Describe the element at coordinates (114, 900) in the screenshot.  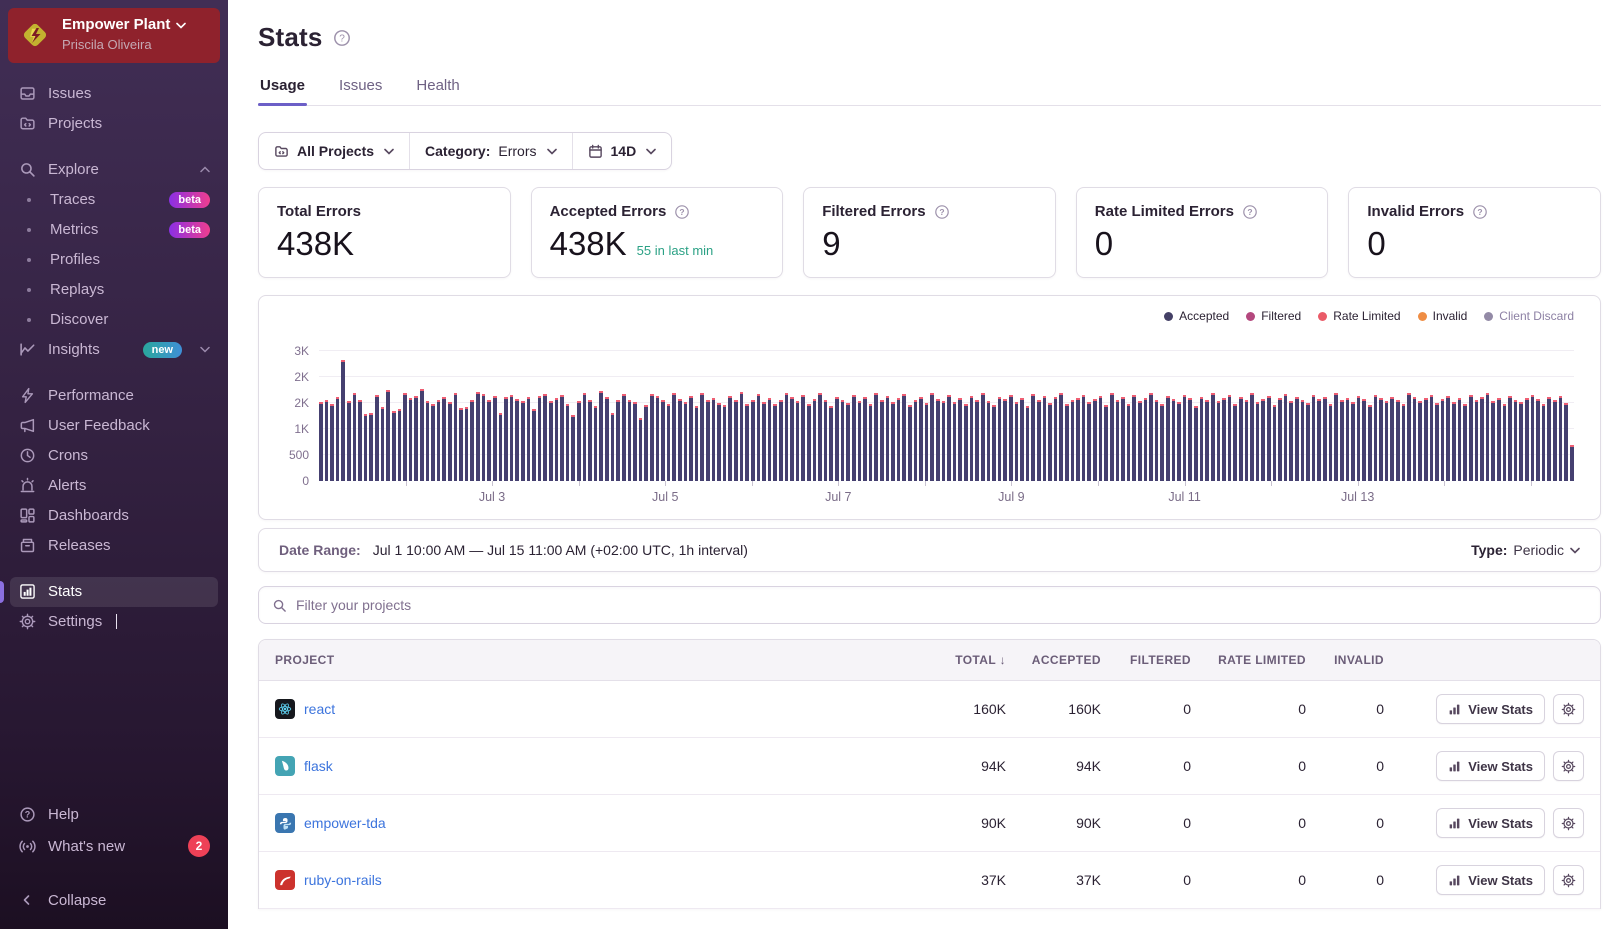
I see `sidebar-collapse-button: Collapse` at that location.